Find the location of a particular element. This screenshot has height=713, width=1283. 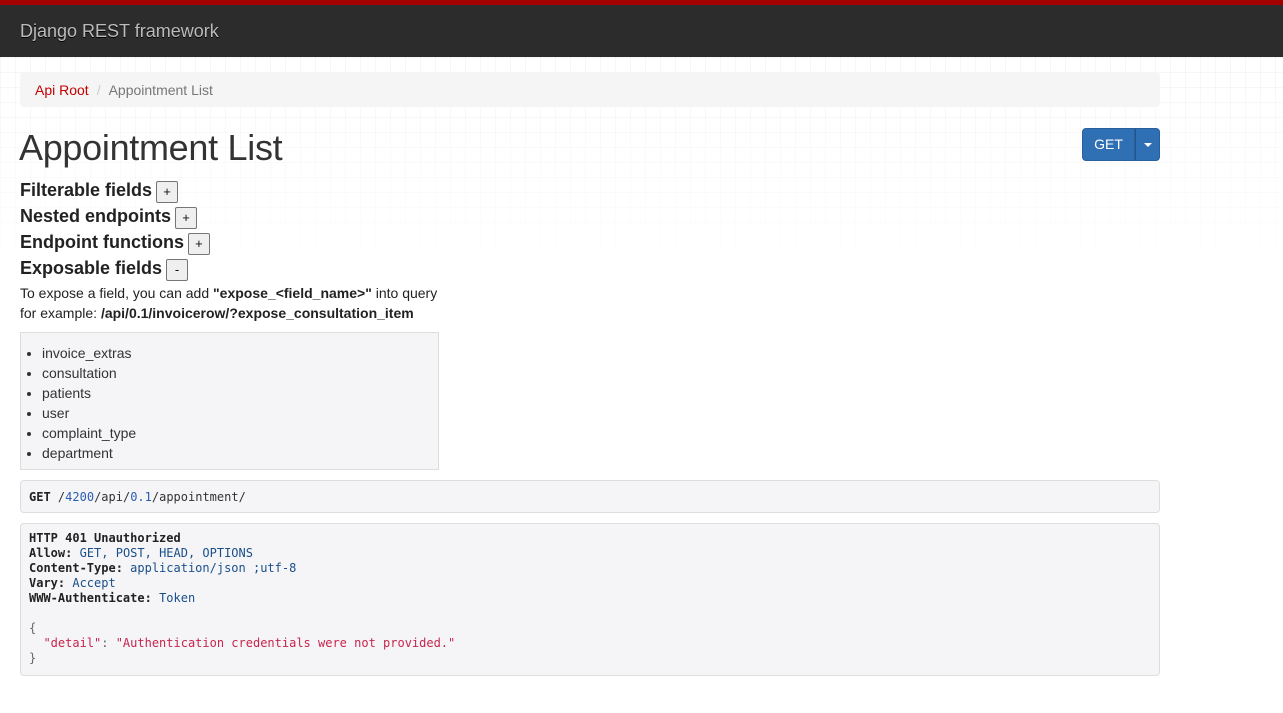

section-nested-endpoints: Nested endpoints + is located at coordinates (109, 216).